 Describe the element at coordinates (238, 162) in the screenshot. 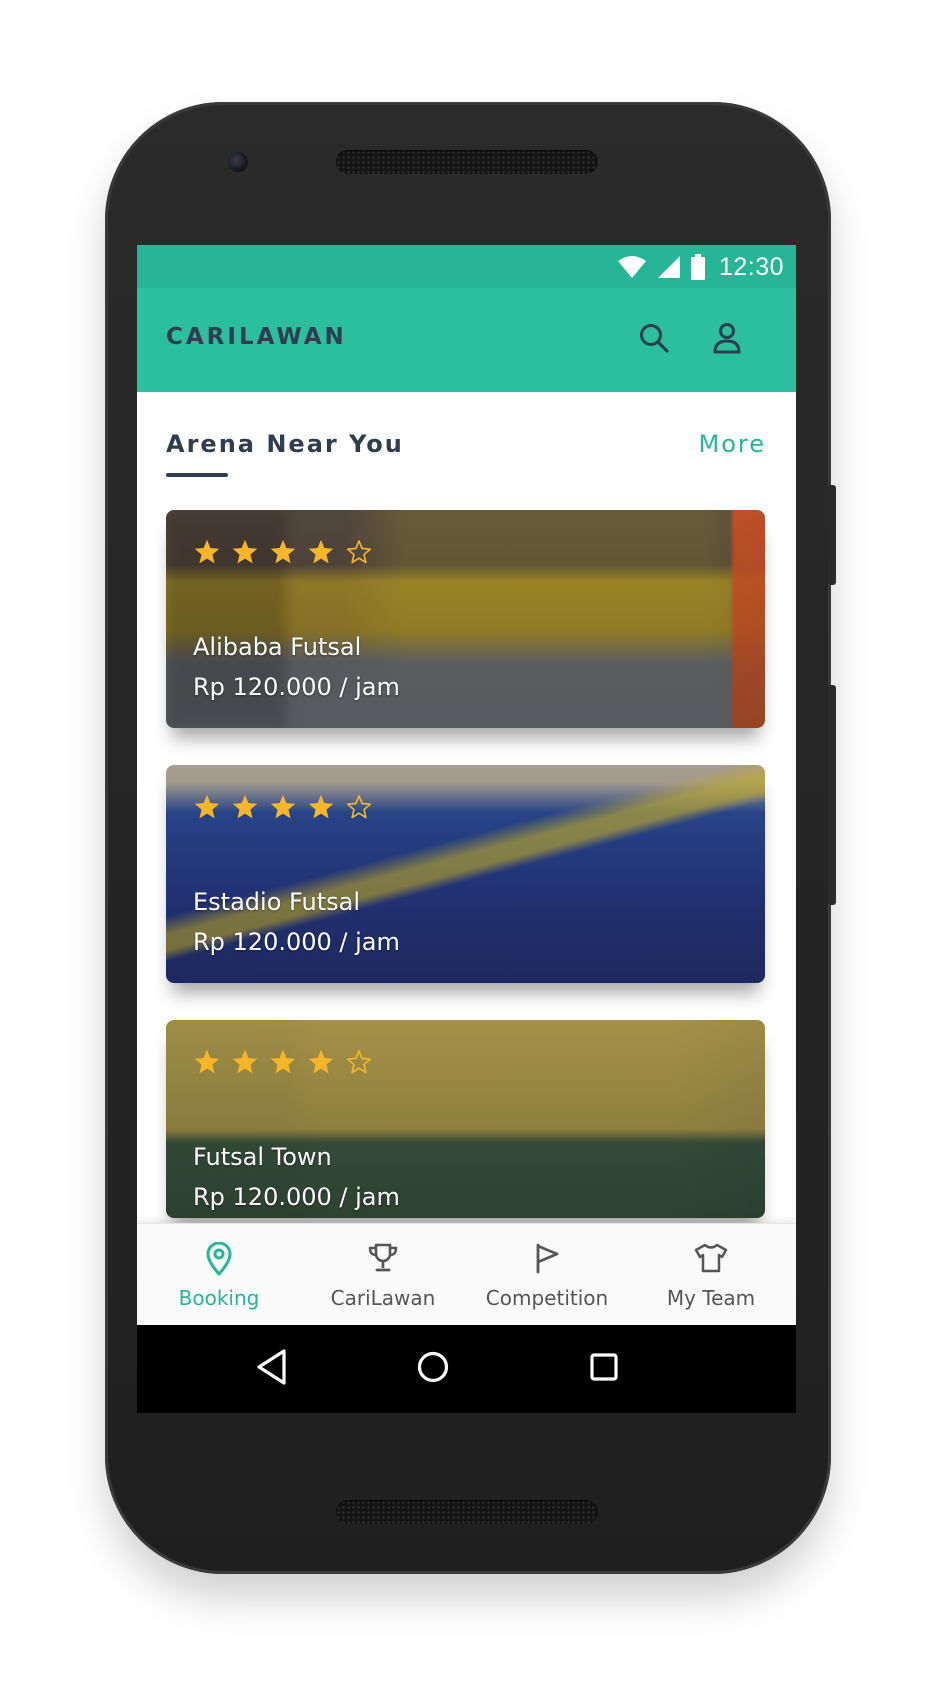

I see `front-camera` at that location.